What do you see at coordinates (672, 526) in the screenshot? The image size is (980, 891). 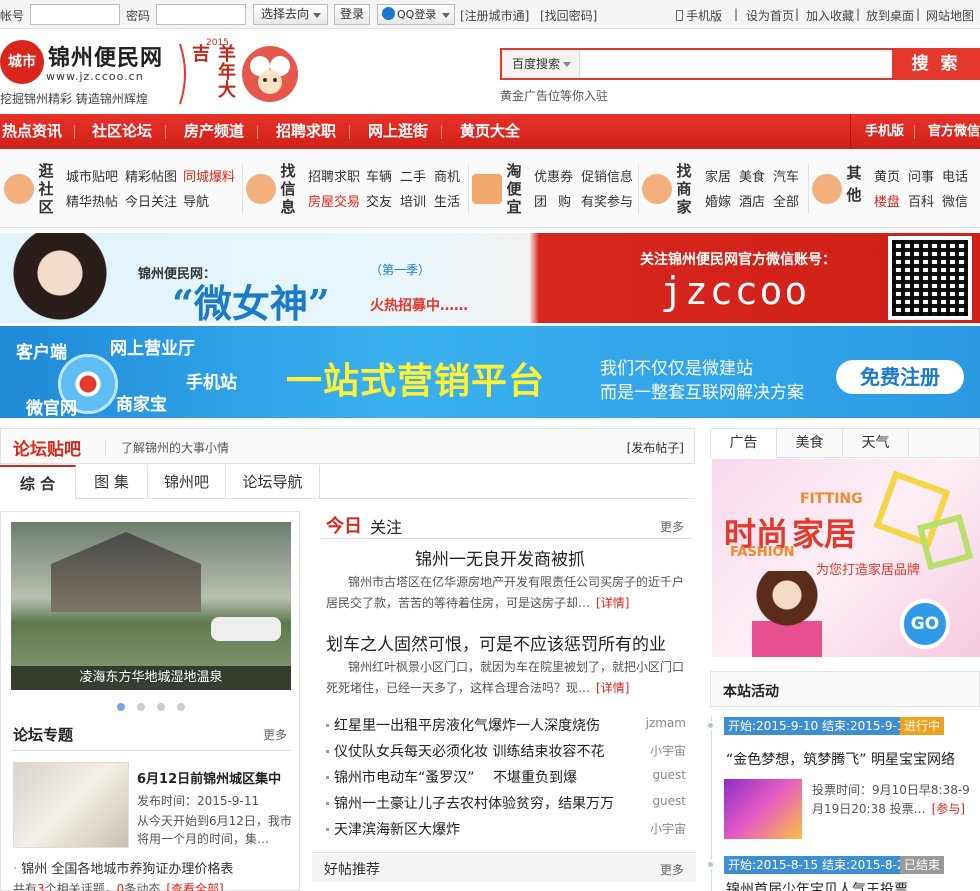 I see `today-more-link: 更多` at bounding box center [672, 526].